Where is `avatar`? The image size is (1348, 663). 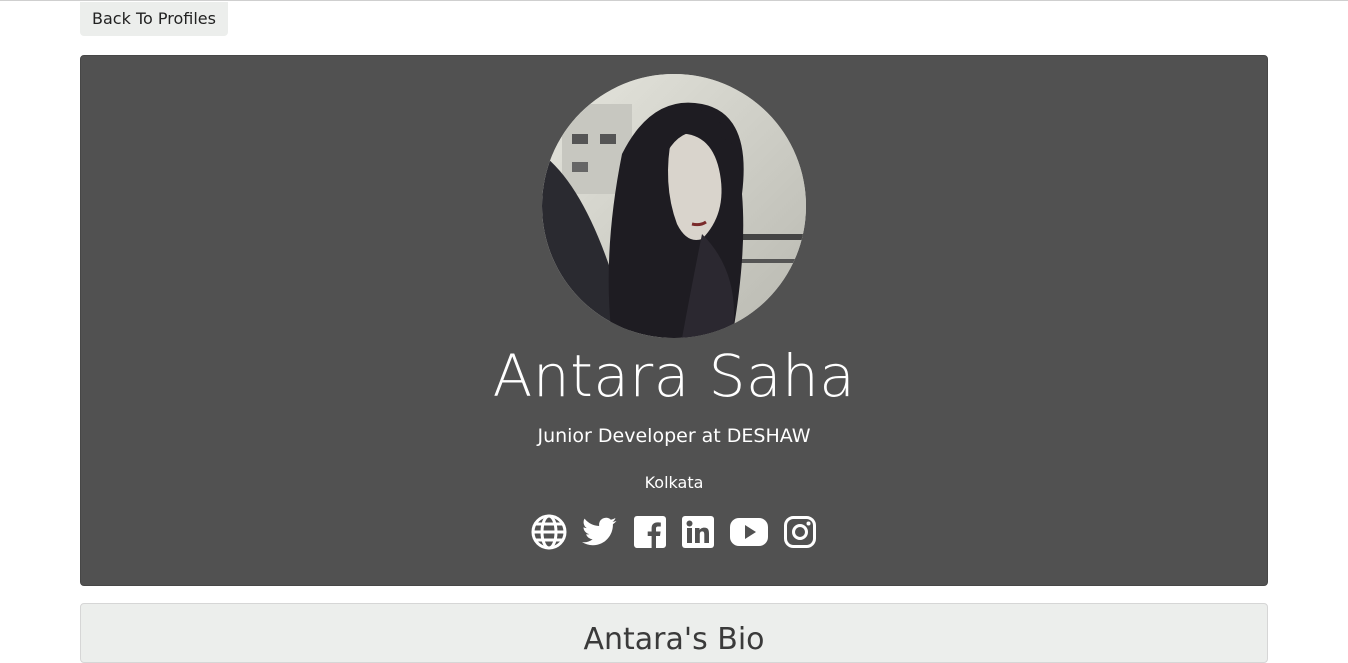 avatar is located at coordinates (674, 206).